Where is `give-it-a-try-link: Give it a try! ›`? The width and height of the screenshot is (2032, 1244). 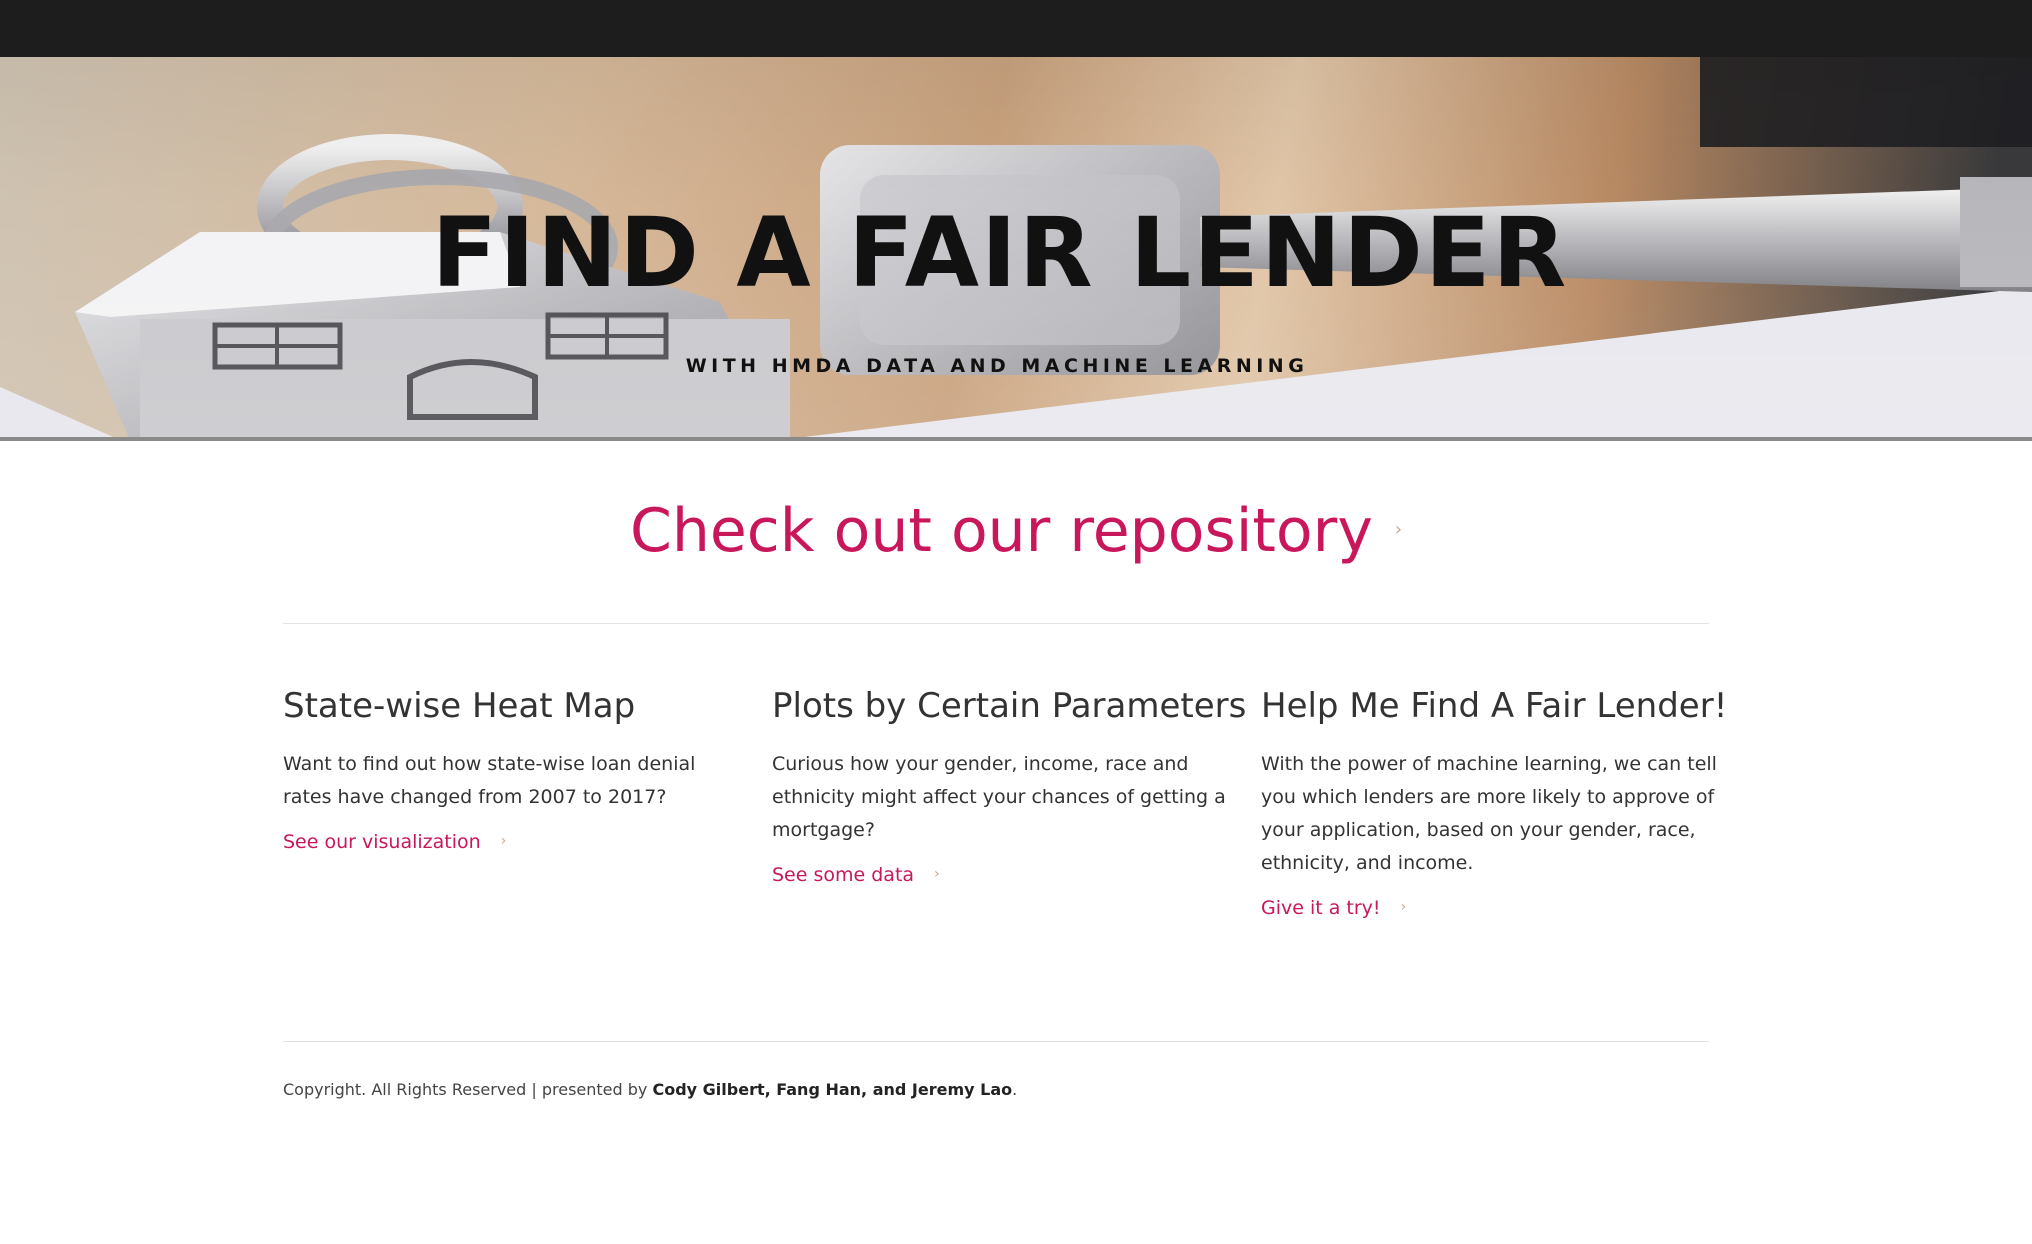 give-it-a-try-link: Give it a try! › is located at coordinates (1333, 908).